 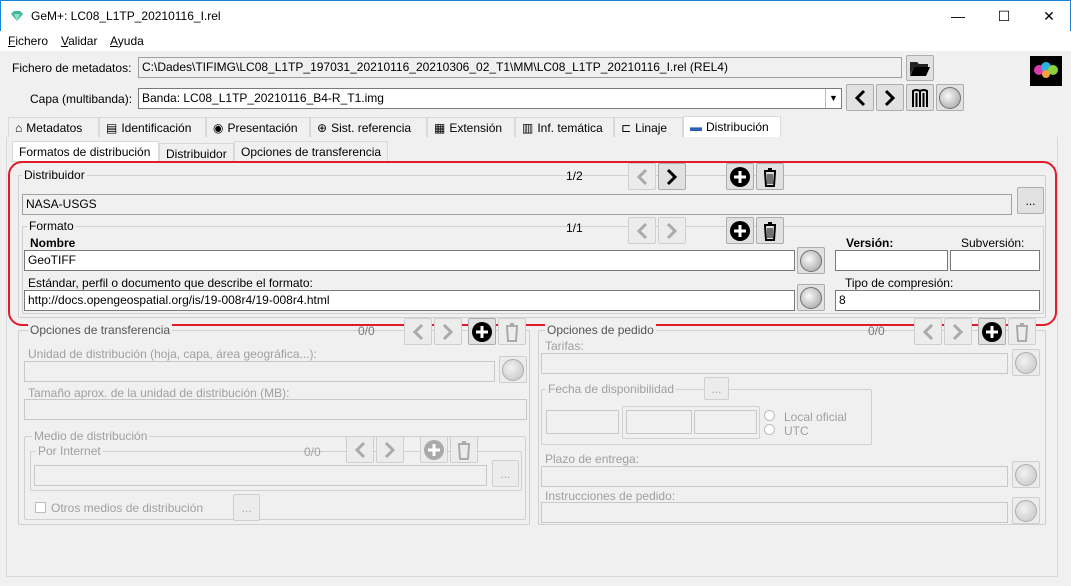 What do you see at coordinates (958, 16) in the screenshot?
I see `minimize-button: —` at bounding box center [958, 16].